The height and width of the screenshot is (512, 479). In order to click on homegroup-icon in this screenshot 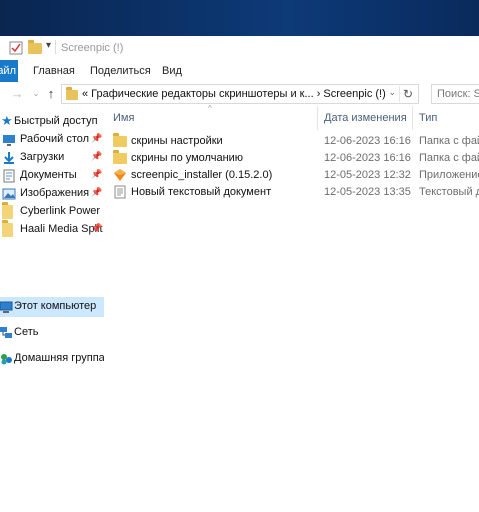, I will do `click(6, 359)`.